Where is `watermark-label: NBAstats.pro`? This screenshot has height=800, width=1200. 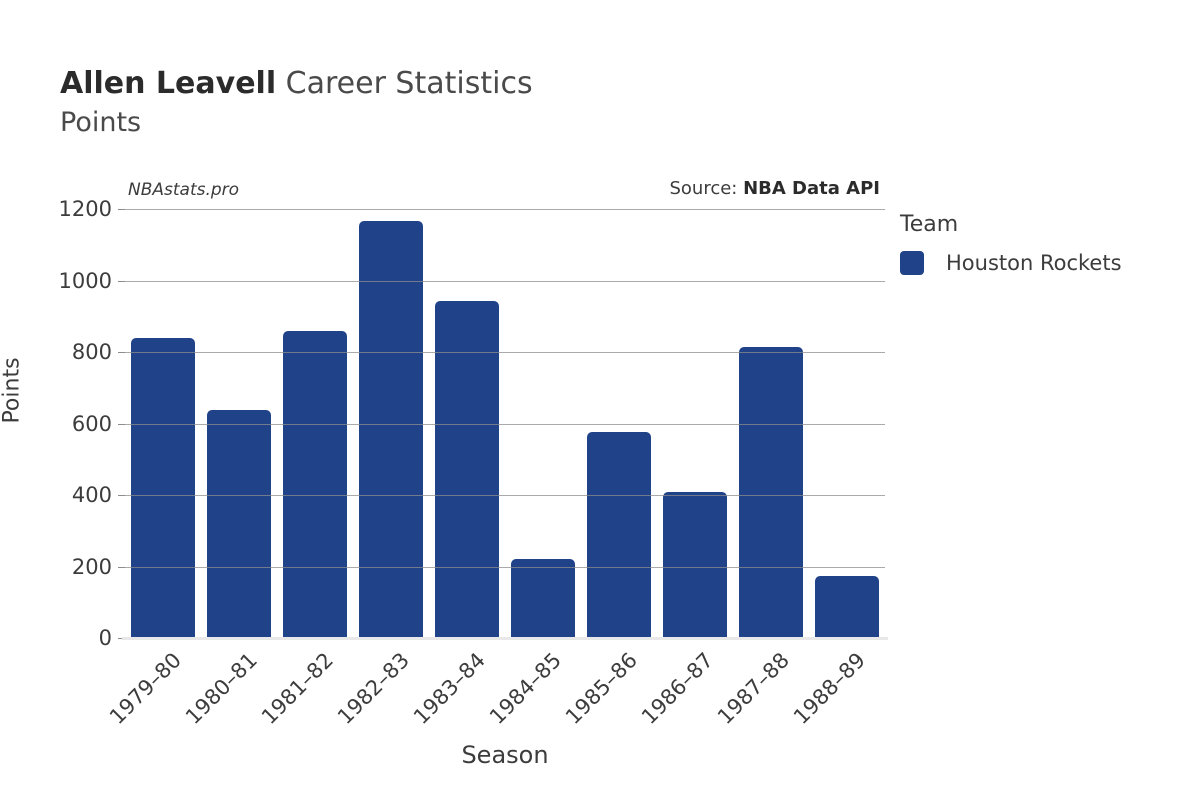
watermark-label: NBAstats.pro is located at coordinates (184, 190).